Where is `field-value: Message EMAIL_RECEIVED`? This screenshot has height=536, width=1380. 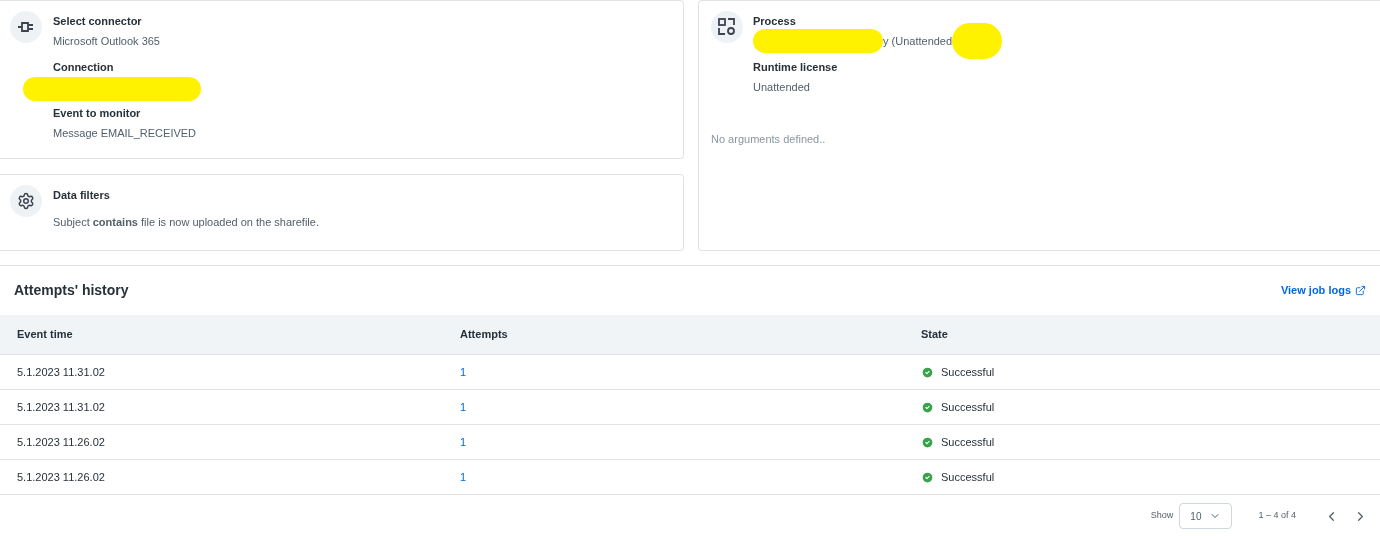
field-value: Message EMAIL_RECEIVED is located at coordinates (125, 133).